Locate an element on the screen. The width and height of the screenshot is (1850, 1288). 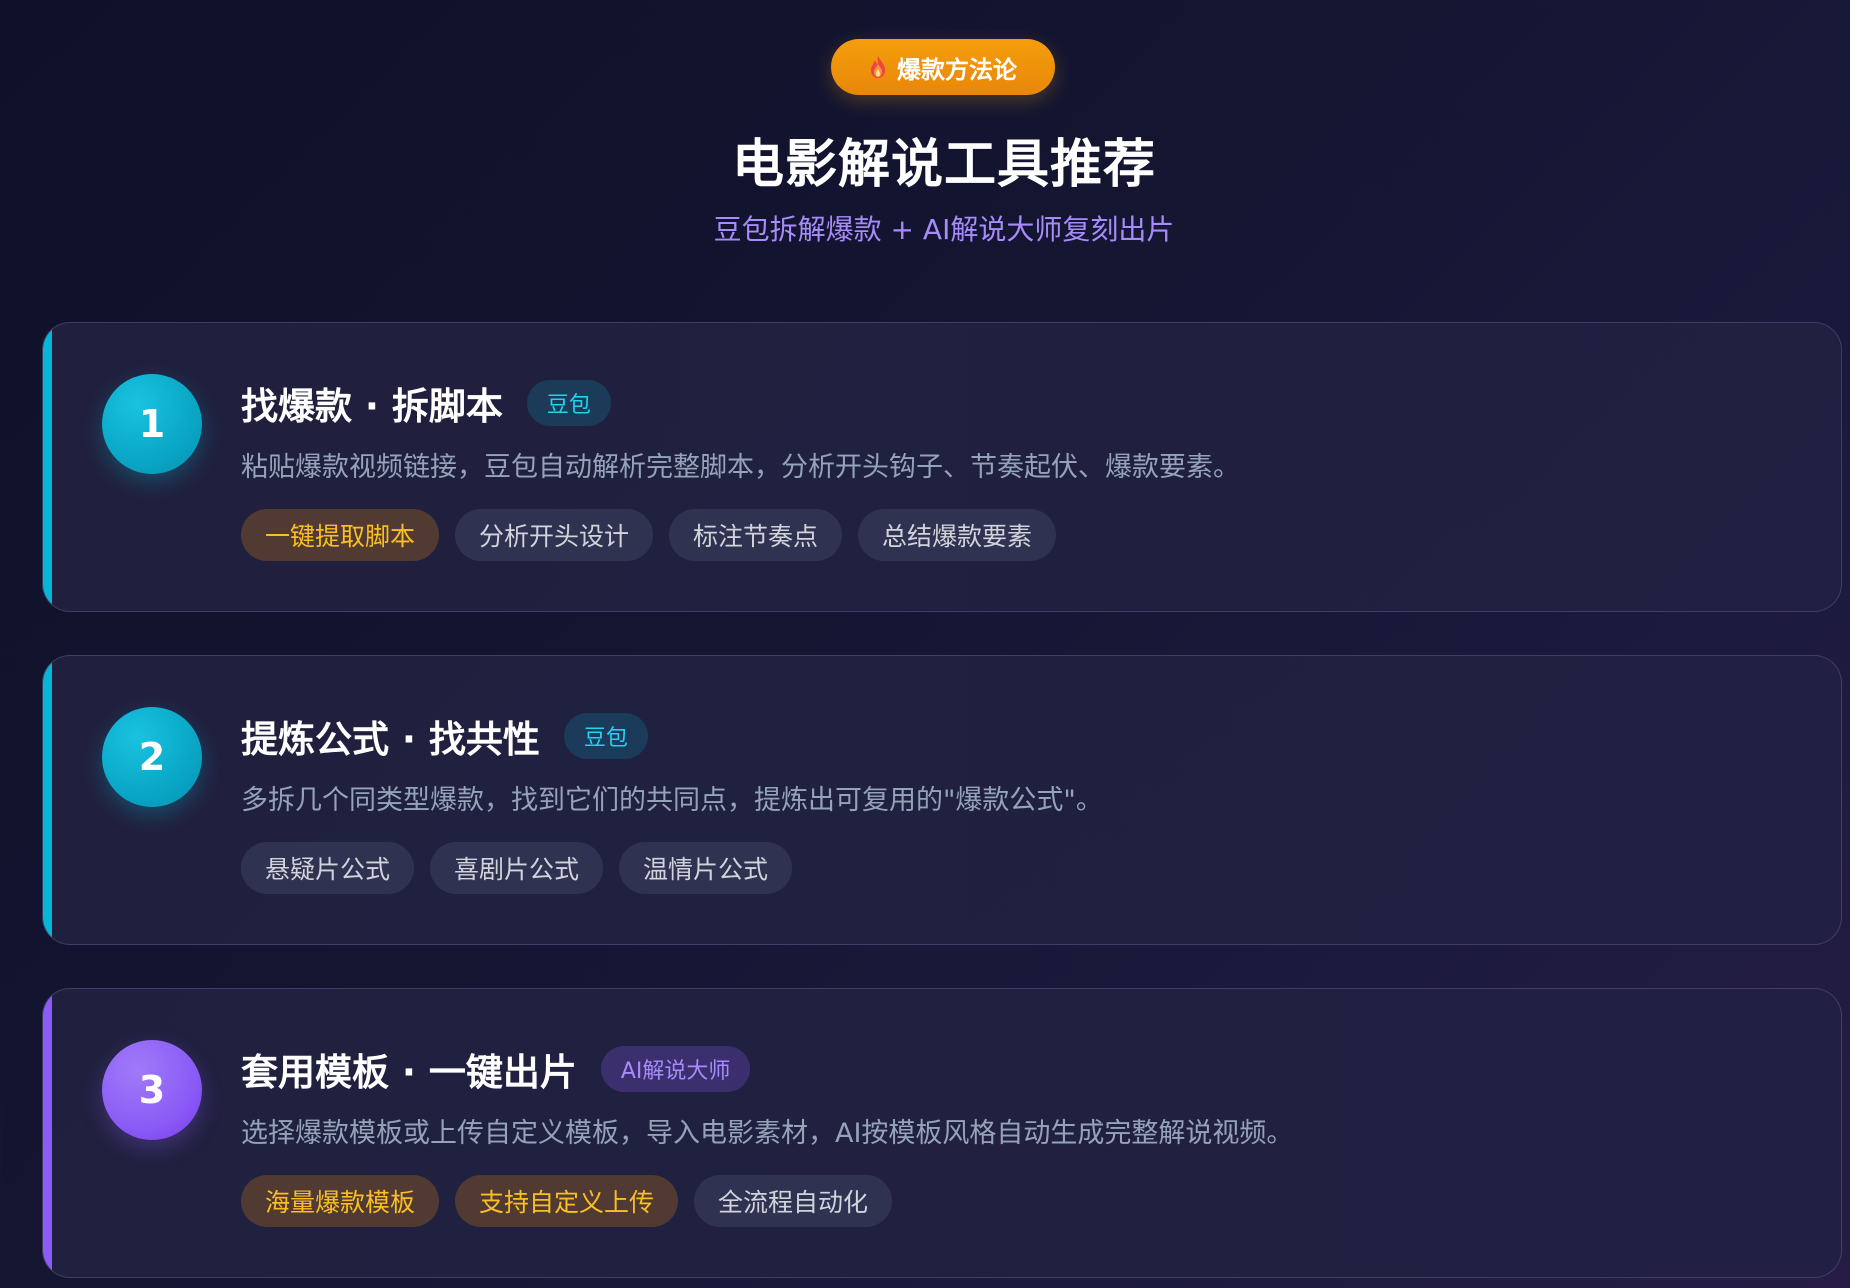
step-description: 选择爆款模板或上传自定义模板，导入电影素材，AI按模板风格自动生成完整解说视频。 is located at coordinates (767, 1133).